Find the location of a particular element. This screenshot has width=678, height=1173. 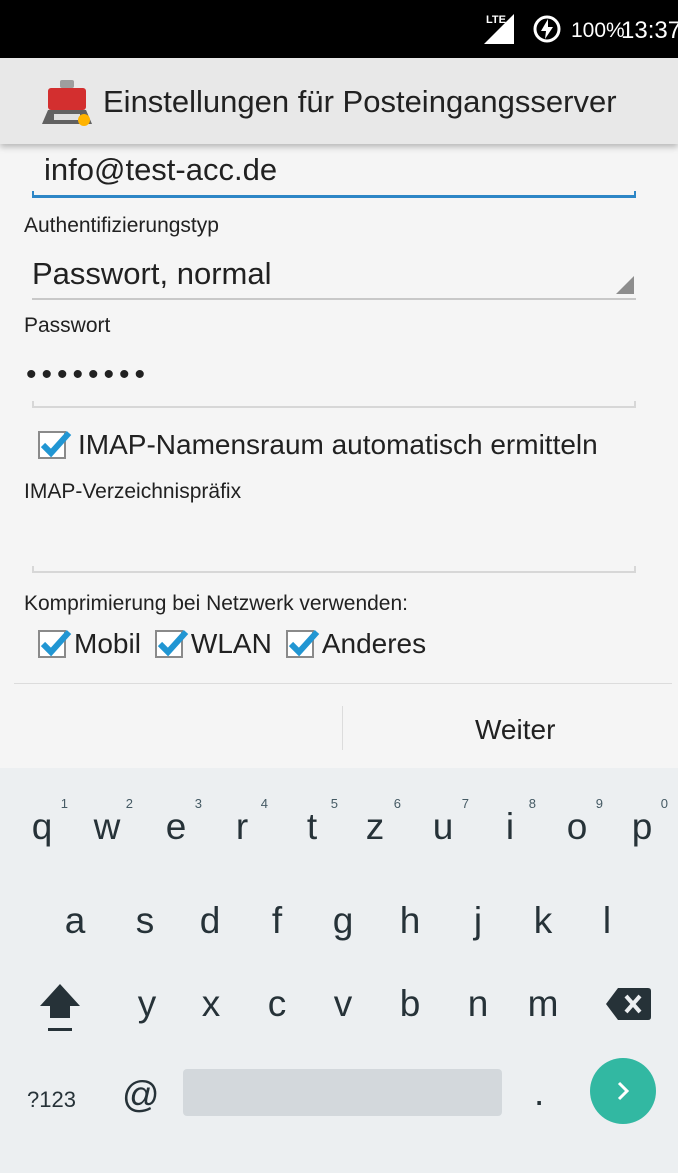

enter-key is located at coordinates (623, 1091).